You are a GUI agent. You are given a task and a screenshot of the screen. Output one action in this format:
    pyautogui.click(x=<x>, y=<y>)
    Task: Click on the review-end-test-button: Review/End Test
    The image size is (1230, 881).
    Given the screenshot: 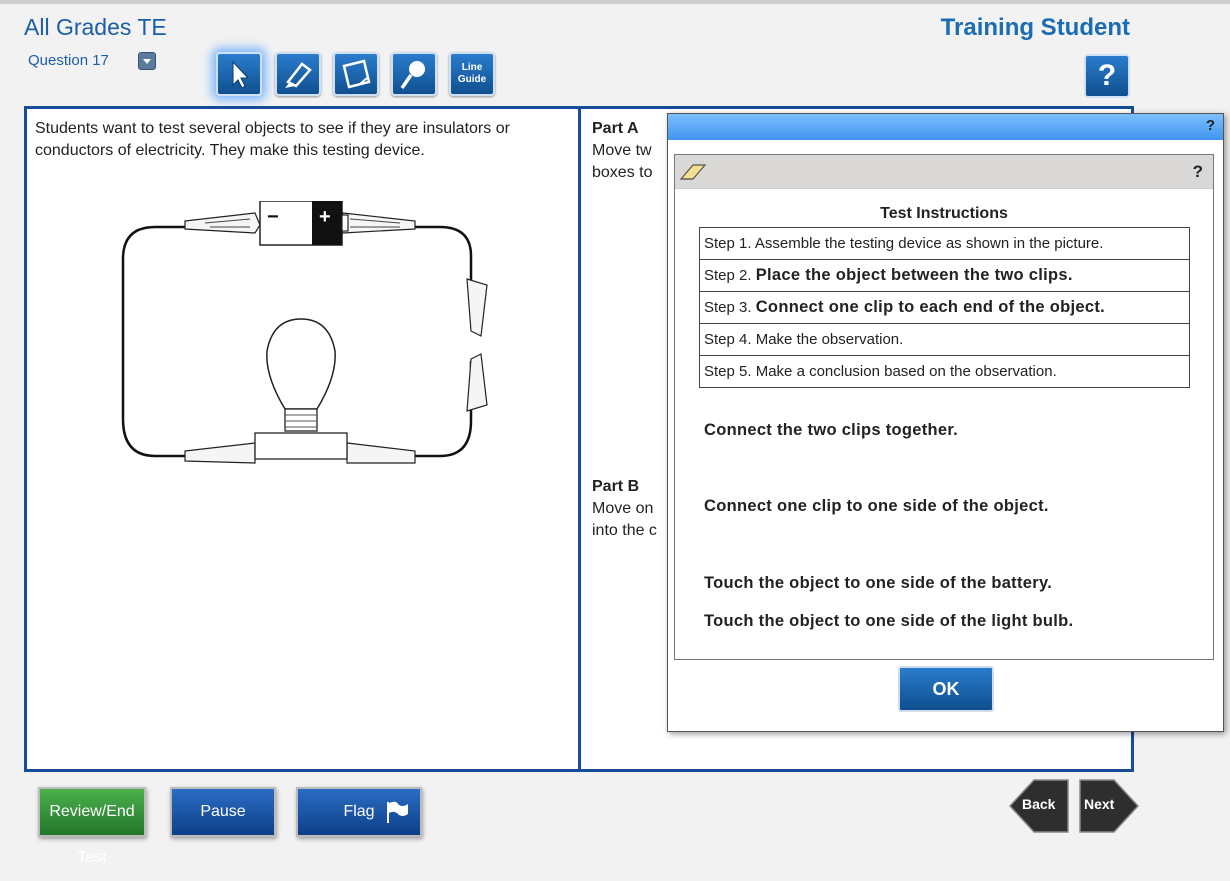 What is the action you would take?
    pyautogui.click(x=92, y=826)
    